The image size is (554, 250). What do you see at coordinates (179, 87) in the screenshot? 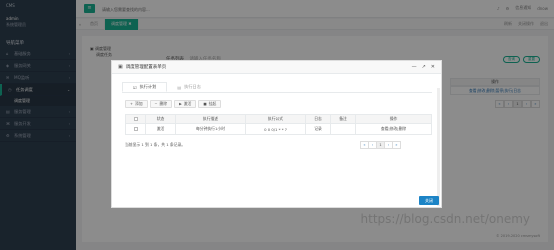
I see `log-icon: ▤` at bounding box center [179, 87].